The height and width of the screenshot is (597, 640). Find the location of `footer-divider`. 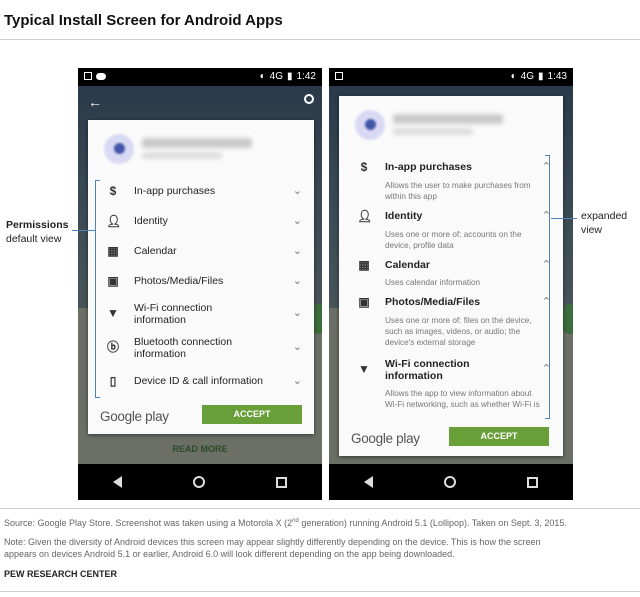

footer-divider is located at coordinates (320, 508).